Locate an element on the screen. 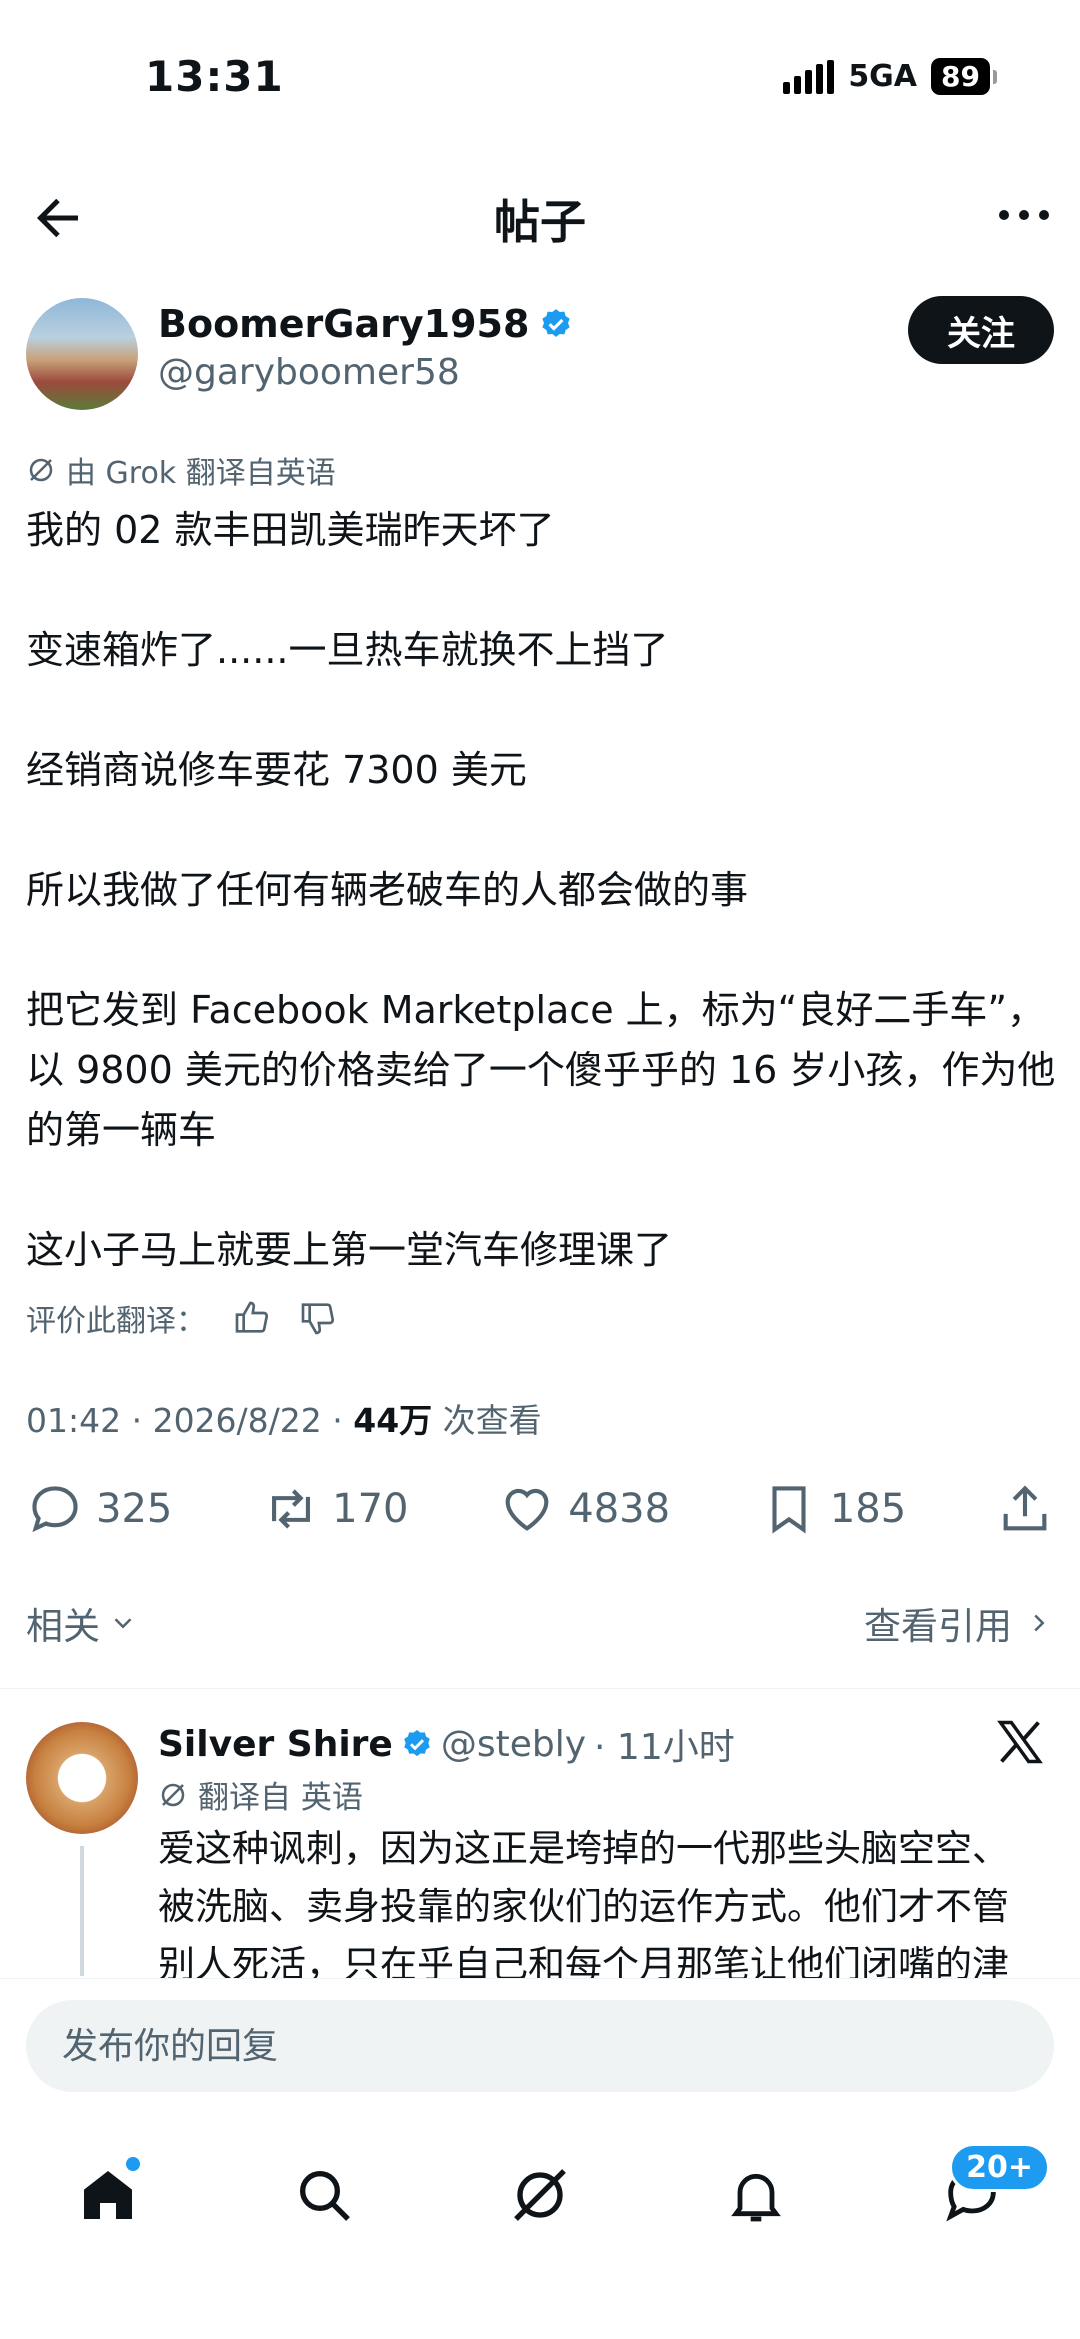 The image size is (1080, 2339). heart-icon is located at coordinates (527, 1509).